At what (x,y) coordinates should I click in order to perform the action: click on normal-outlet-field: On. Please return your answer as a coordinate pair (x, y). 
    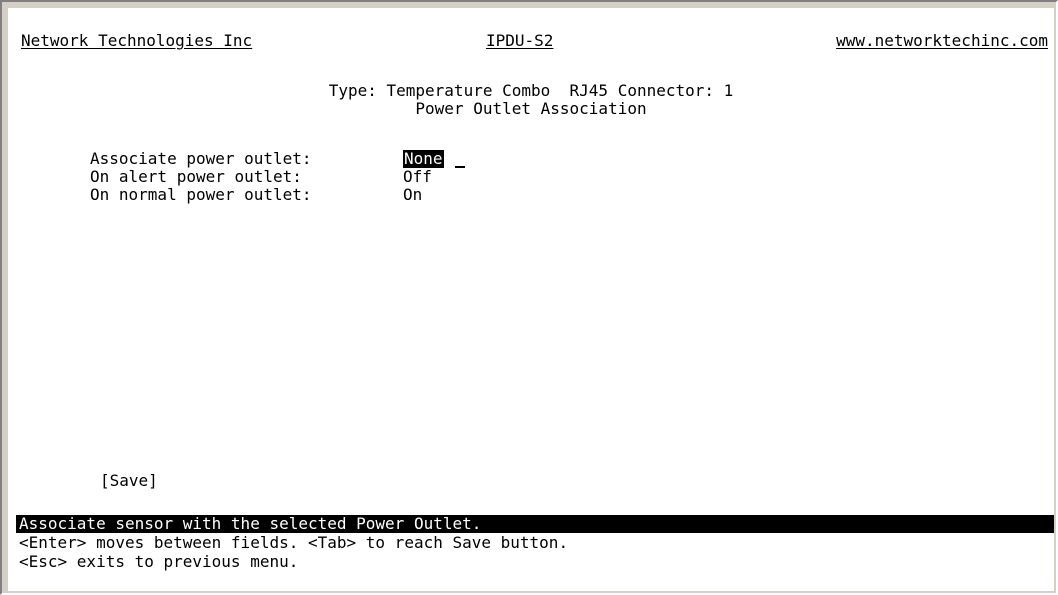
    Looking at the image, I should click on (412, 195).